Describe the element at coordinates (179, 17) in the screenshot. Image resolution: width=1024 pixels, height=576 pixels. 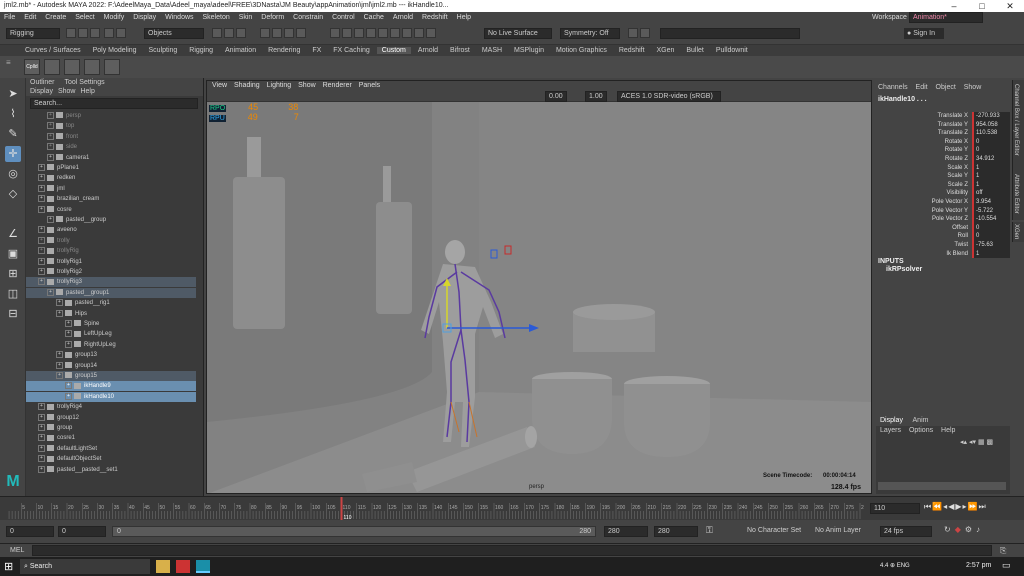
I see `menu-windows: Windows` at that location.